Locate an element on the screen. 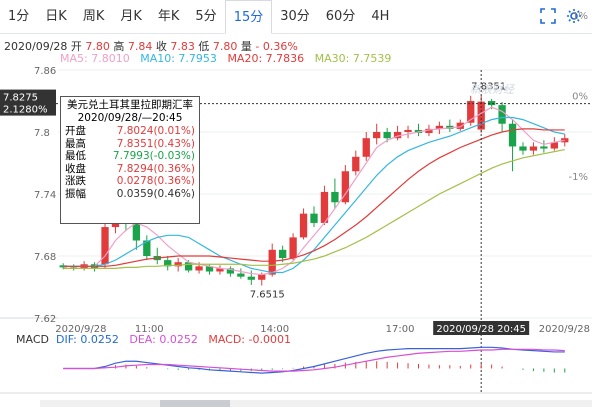 Image resolution: width=592 pixels, height=407 pixels. tab-7: 30分 is located at coordinates (295, 17).